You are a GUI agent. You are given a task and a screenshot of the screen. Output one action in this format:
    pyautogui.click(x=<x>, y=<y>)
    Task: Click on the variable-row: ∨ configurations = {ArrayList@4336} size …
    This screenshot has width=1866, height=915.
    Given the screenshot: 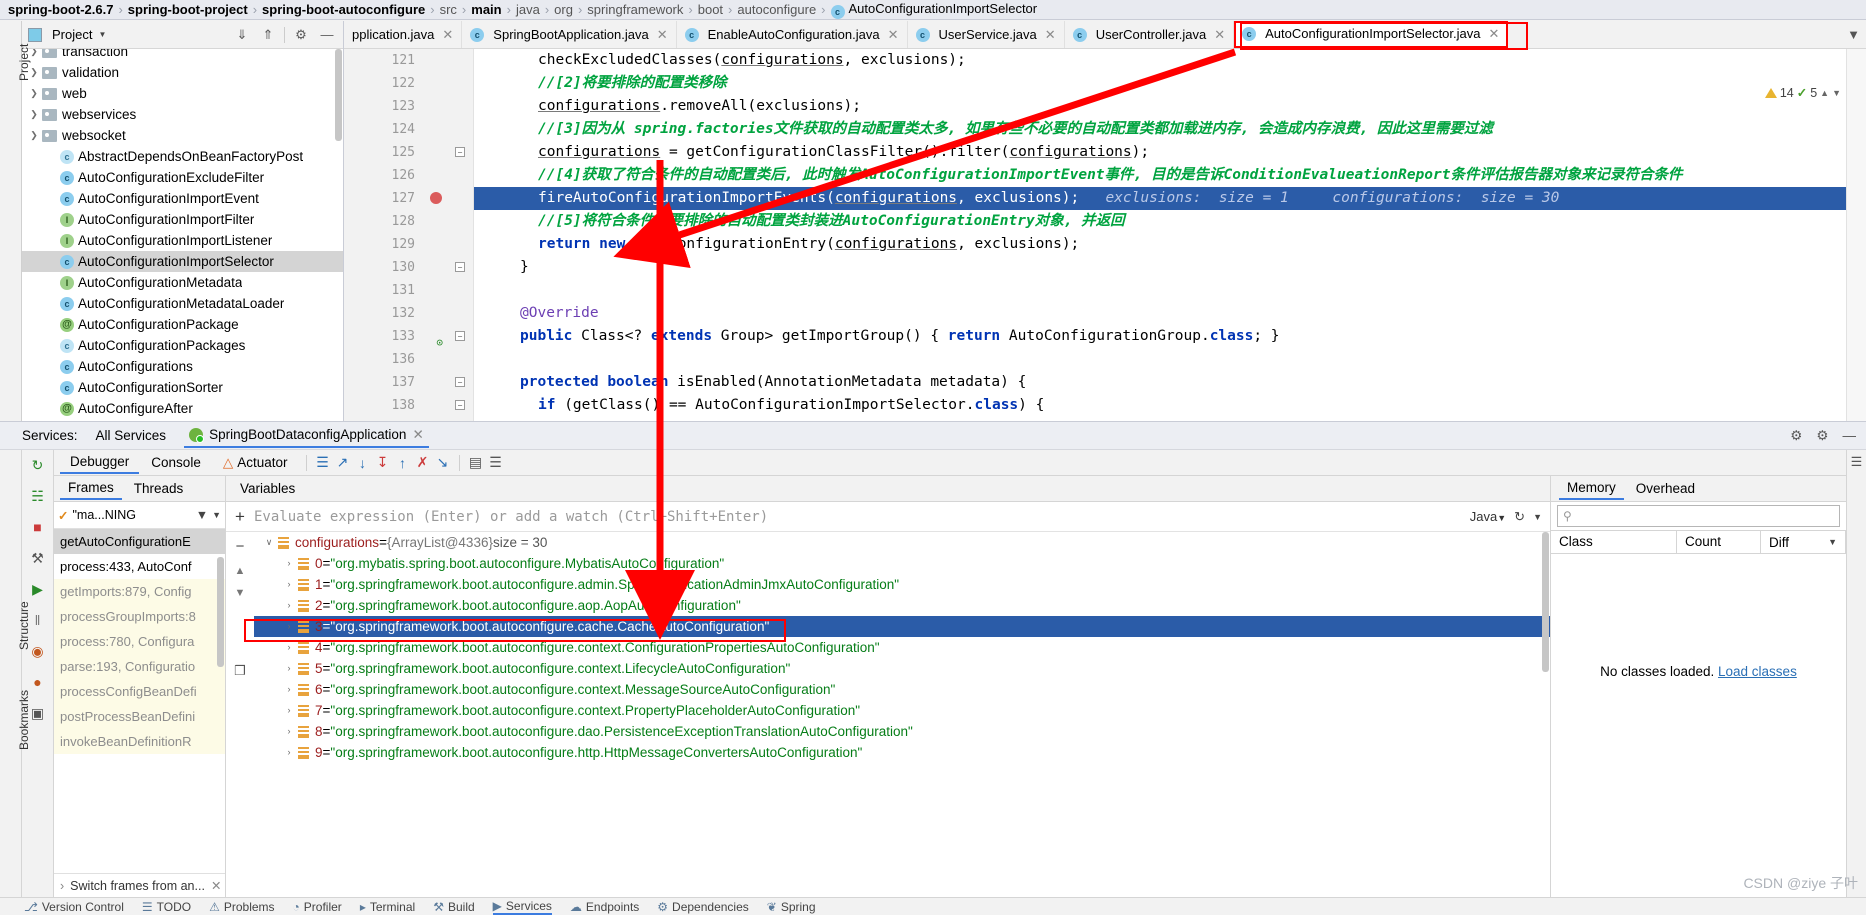 What is the action you would take?
    pyautogui.click(x=902, y=542)
    